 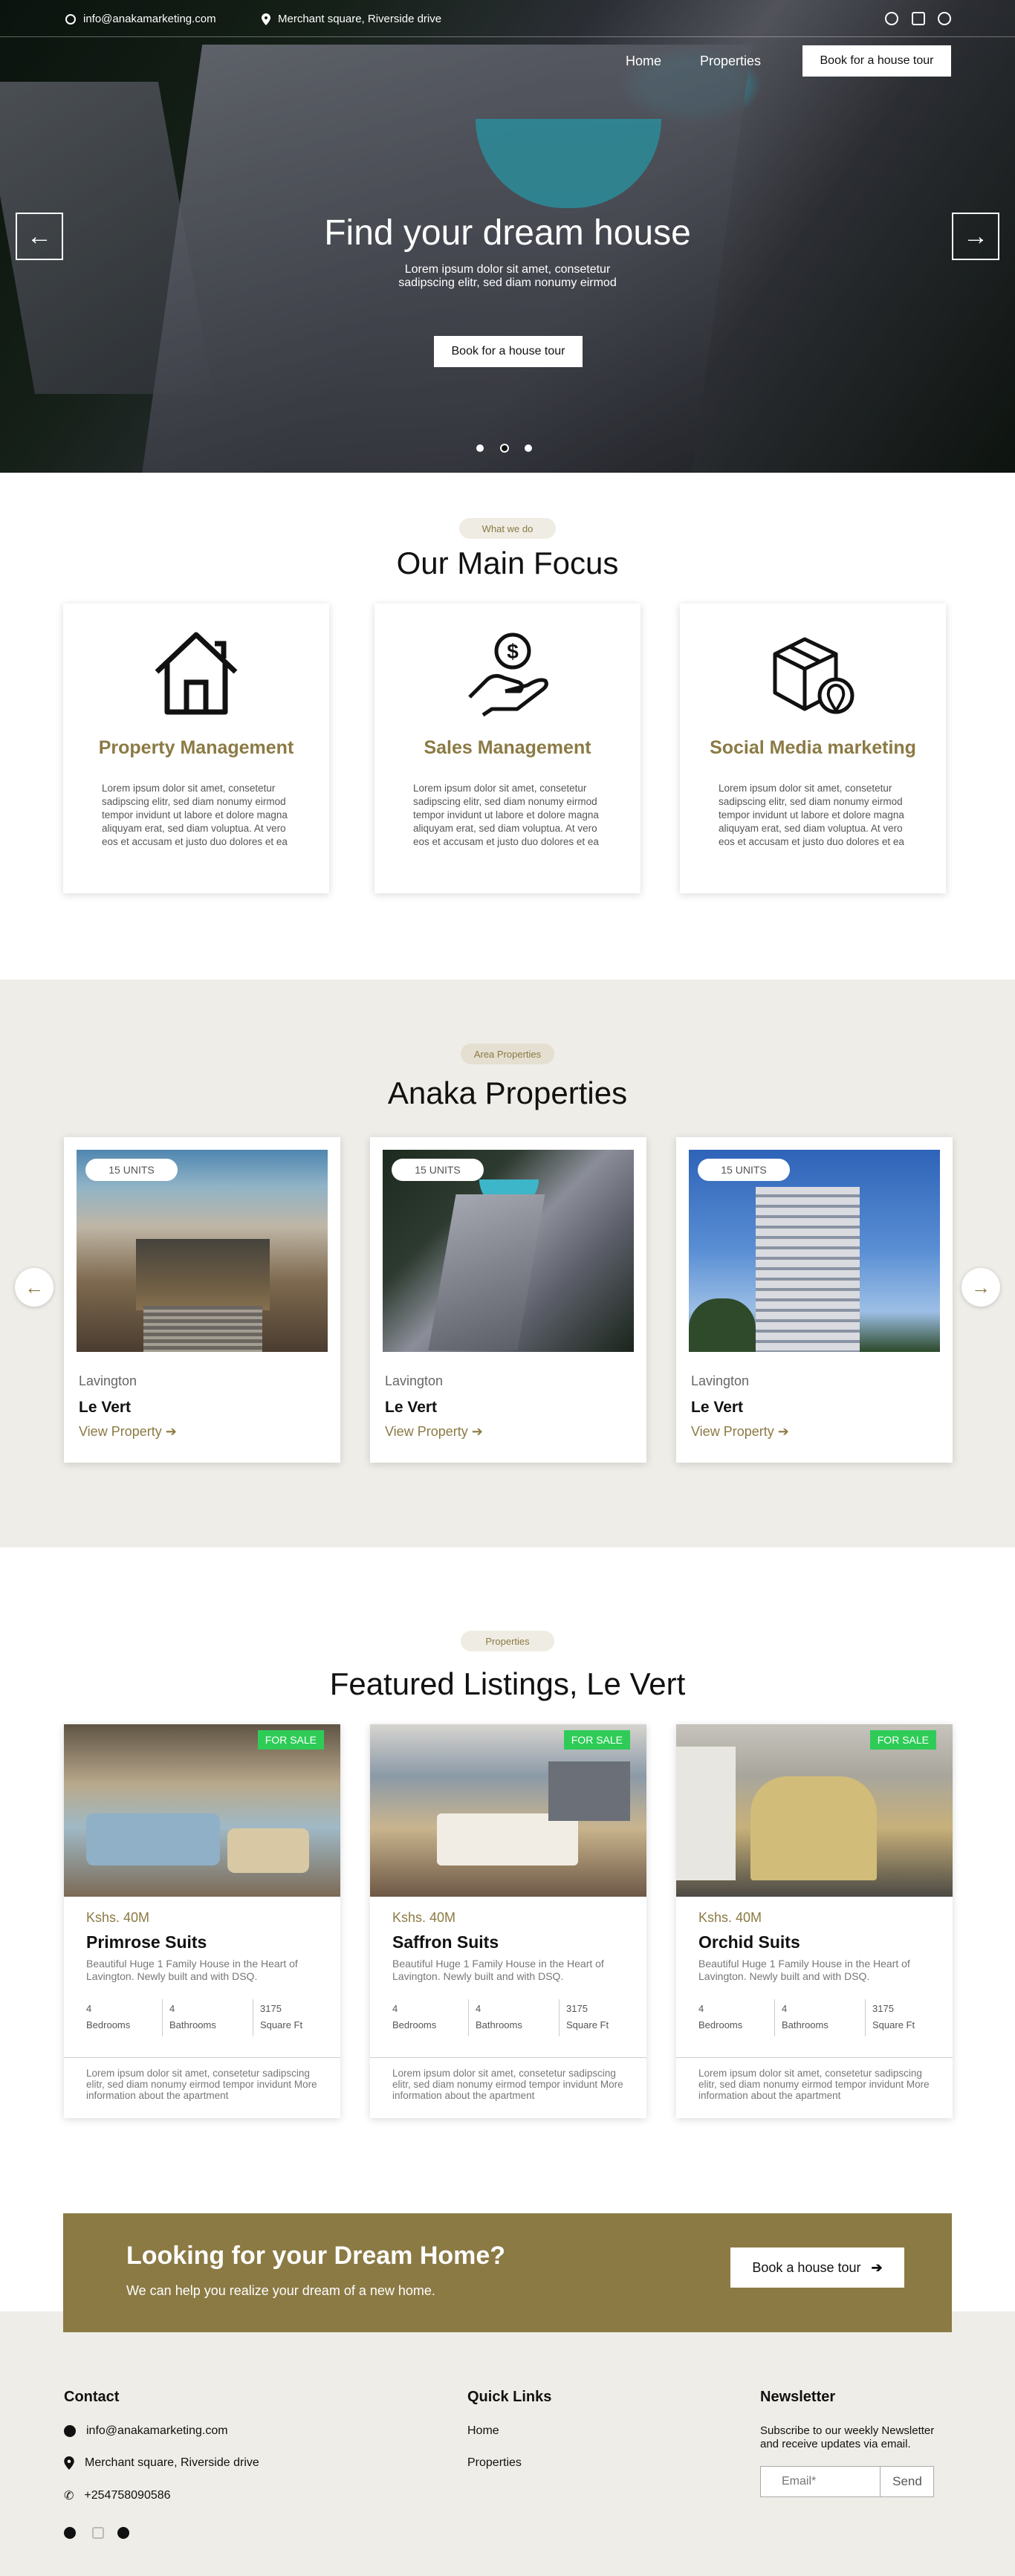 What do you see at coordinates (507, 563) in the screenshot?
I see `focus-heading: Our Main Focus` at bounding box center [507, 563].